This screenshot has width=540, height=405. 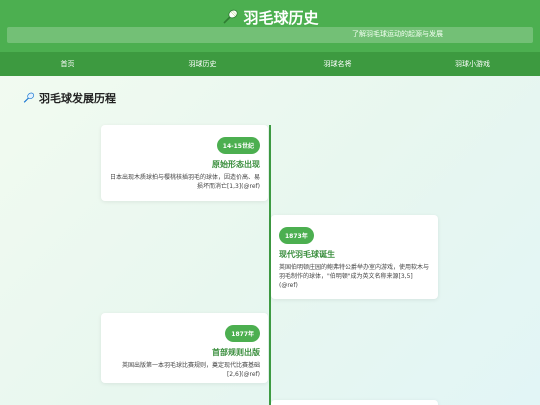 What do you see at coordinates (202, 64) in the screenshot?
I see `nav-item-history: 羽球历史` at bounding box center [202, 64].